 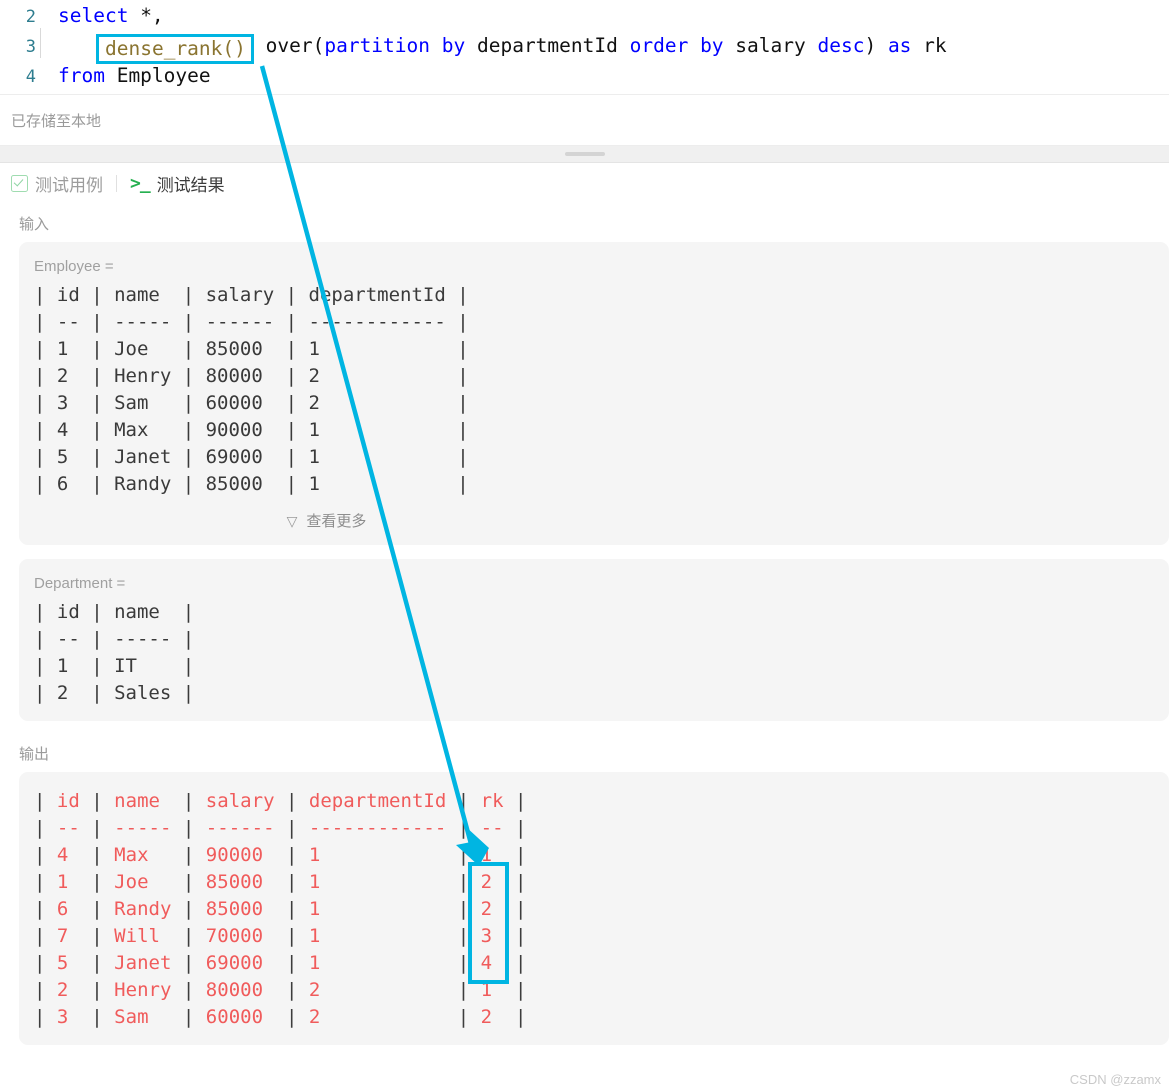 What do you see at coordinates (152, 15) in the screenshot?
I see `code-token: *,` at bounding box center [152, 15].